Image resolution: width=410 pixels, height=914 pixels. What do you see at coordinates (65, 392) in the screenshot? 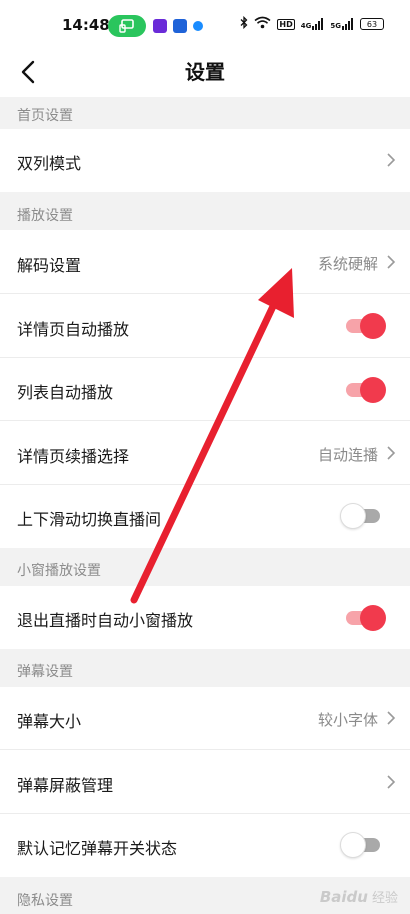
I see `setting-label: 列表自动播放` at bounding box center [65, 392].